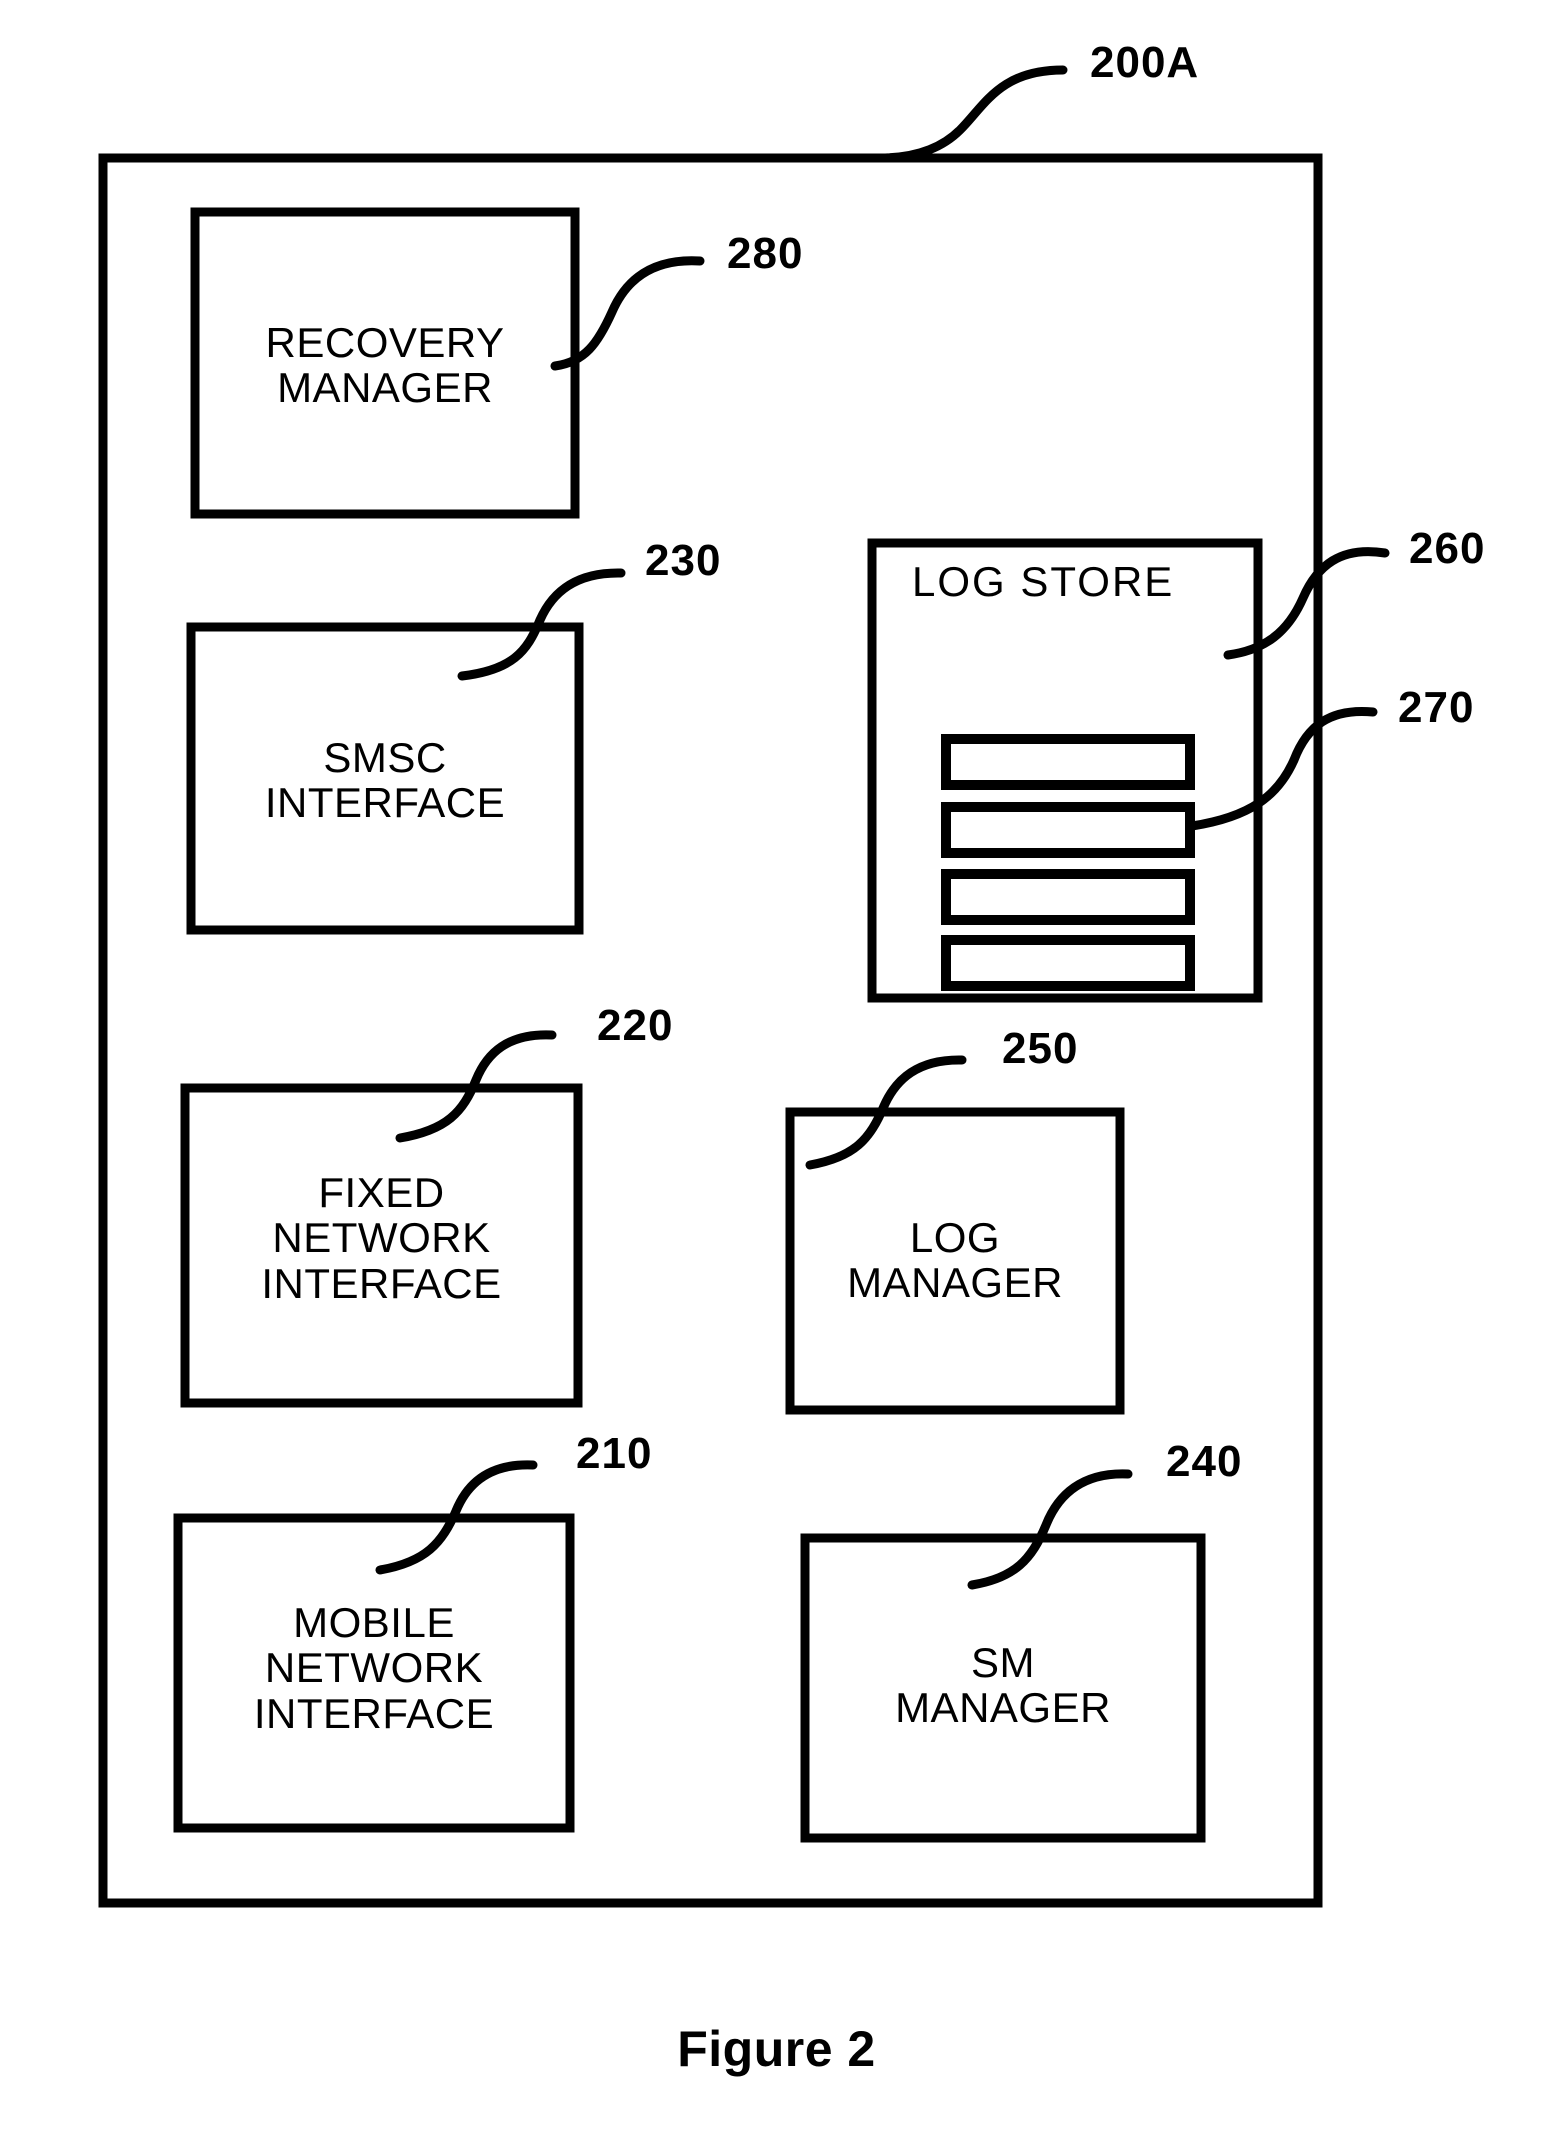  Describe the element at coordinates (776, 2049) in the screenshot. I see `figure-caption: Figure 2` at that location.